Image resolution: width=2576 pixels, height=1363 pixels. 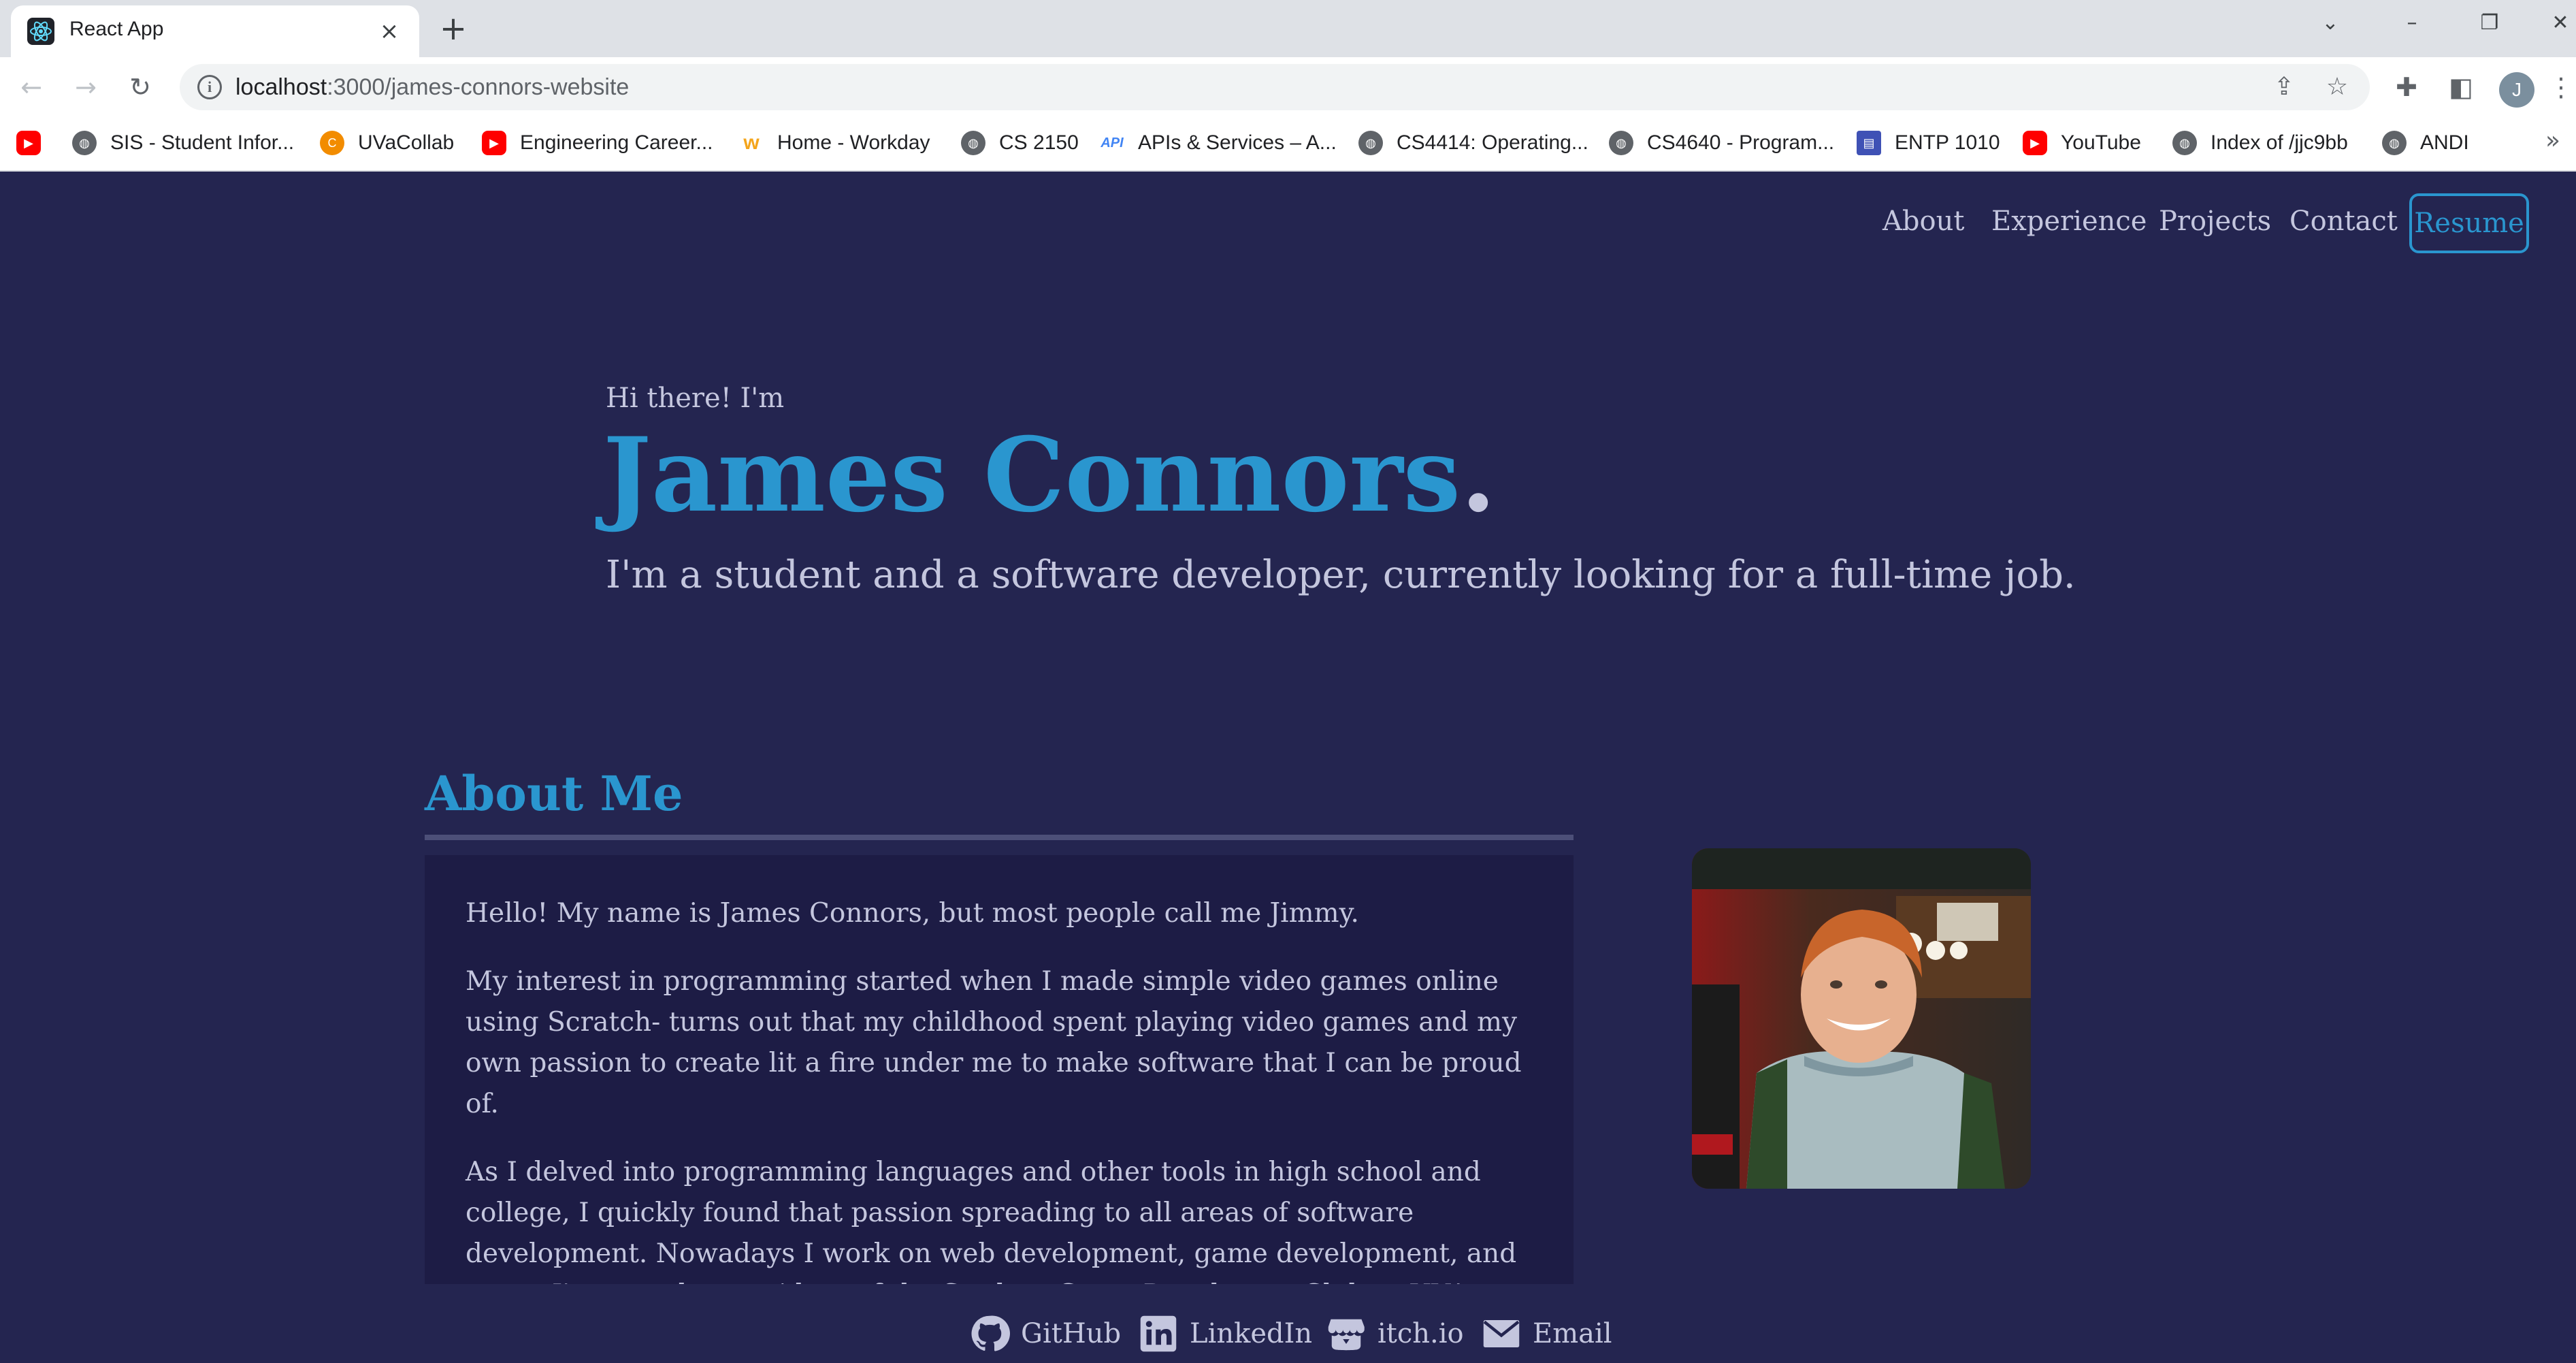 What do you see at coordinates (2561, 87) in the screenshot?
I see `menu-icon: ⋮` at bounding box center [2561, 87].